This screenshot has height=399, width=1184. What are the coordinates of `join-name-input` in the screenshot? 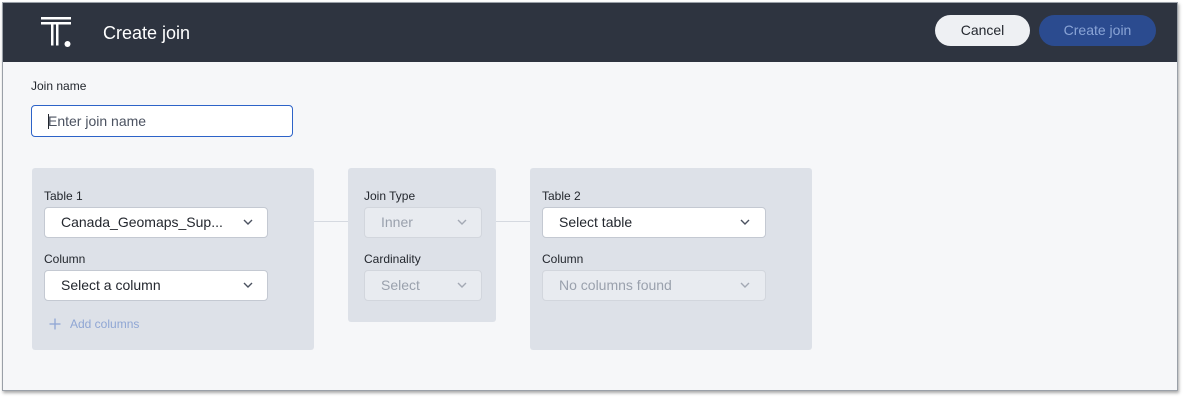 It's located at (162, 121).